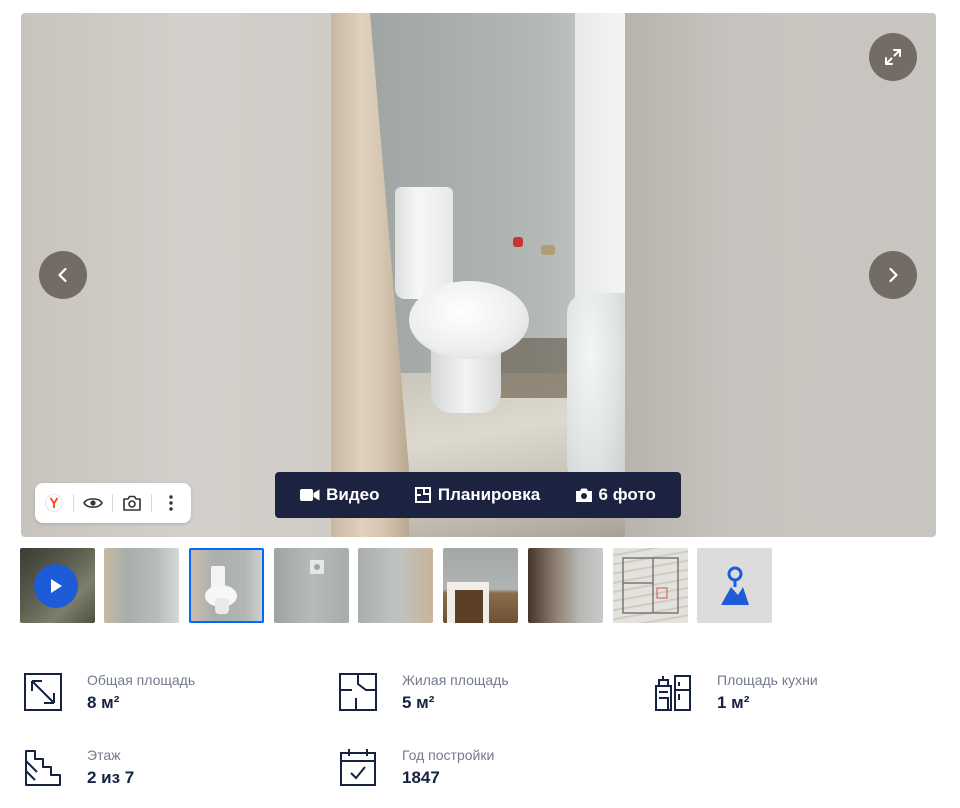  I want to click on feature-label: Год постройки, so click(448, 755).